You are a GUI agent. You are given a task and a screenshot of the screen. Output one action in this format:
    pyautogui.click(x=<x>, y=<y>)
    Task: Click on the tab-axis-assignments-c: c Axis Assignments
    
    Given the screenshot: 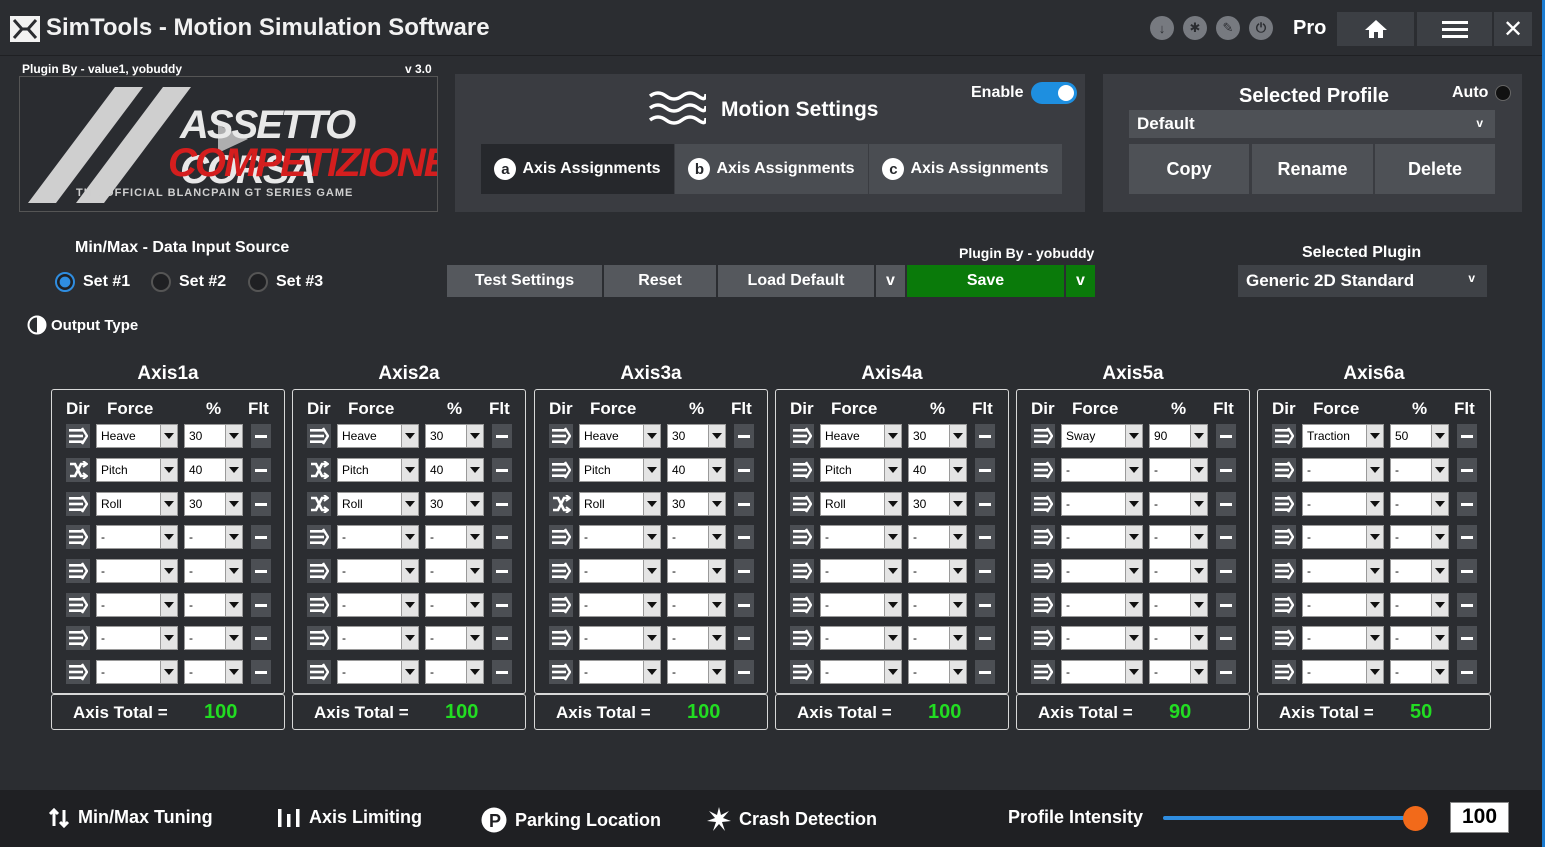 What is the action you would take?
    pyautogui.click(x=965, y=169)
    